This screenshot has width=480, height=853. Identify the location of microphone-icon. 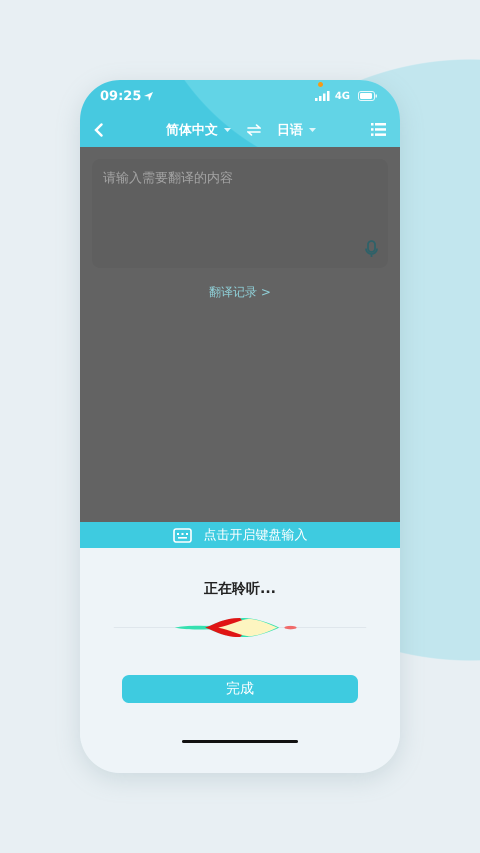
(371, 249).